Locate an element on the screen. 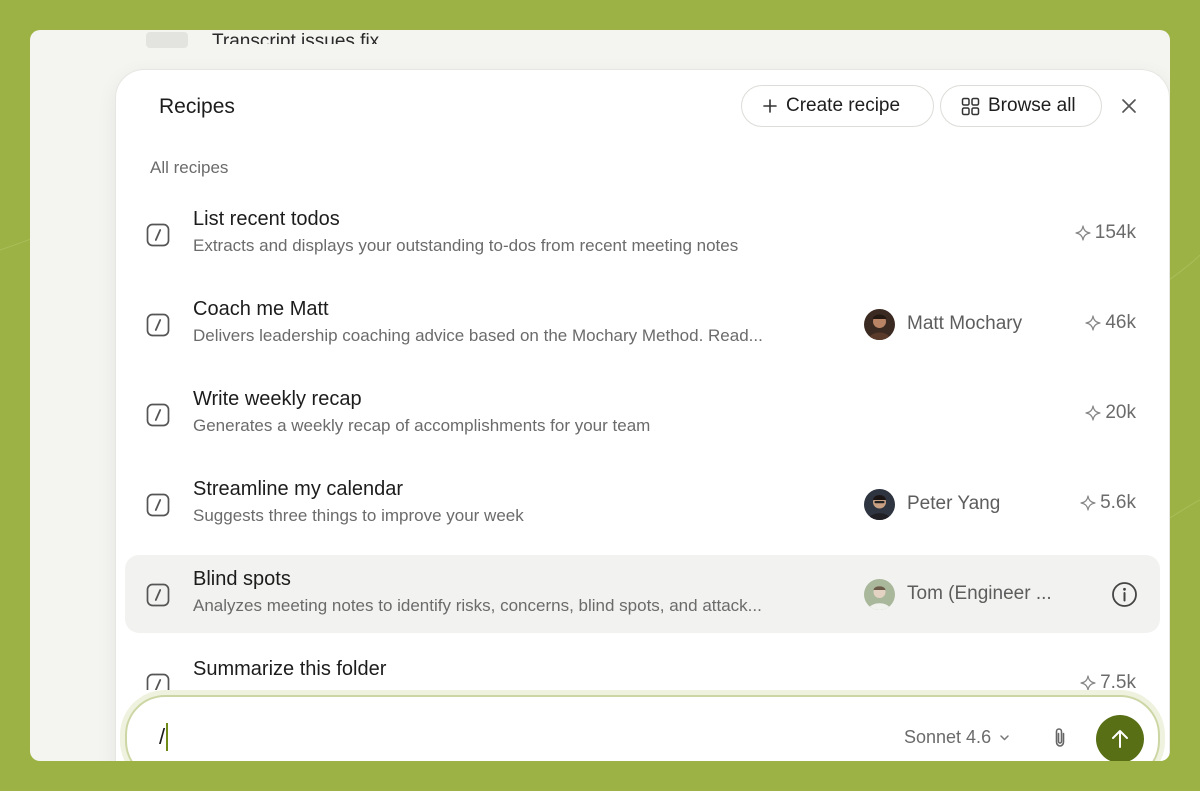 This screenshot has width=1200, height=791. info-icon is located at coordinates (1124, 594).